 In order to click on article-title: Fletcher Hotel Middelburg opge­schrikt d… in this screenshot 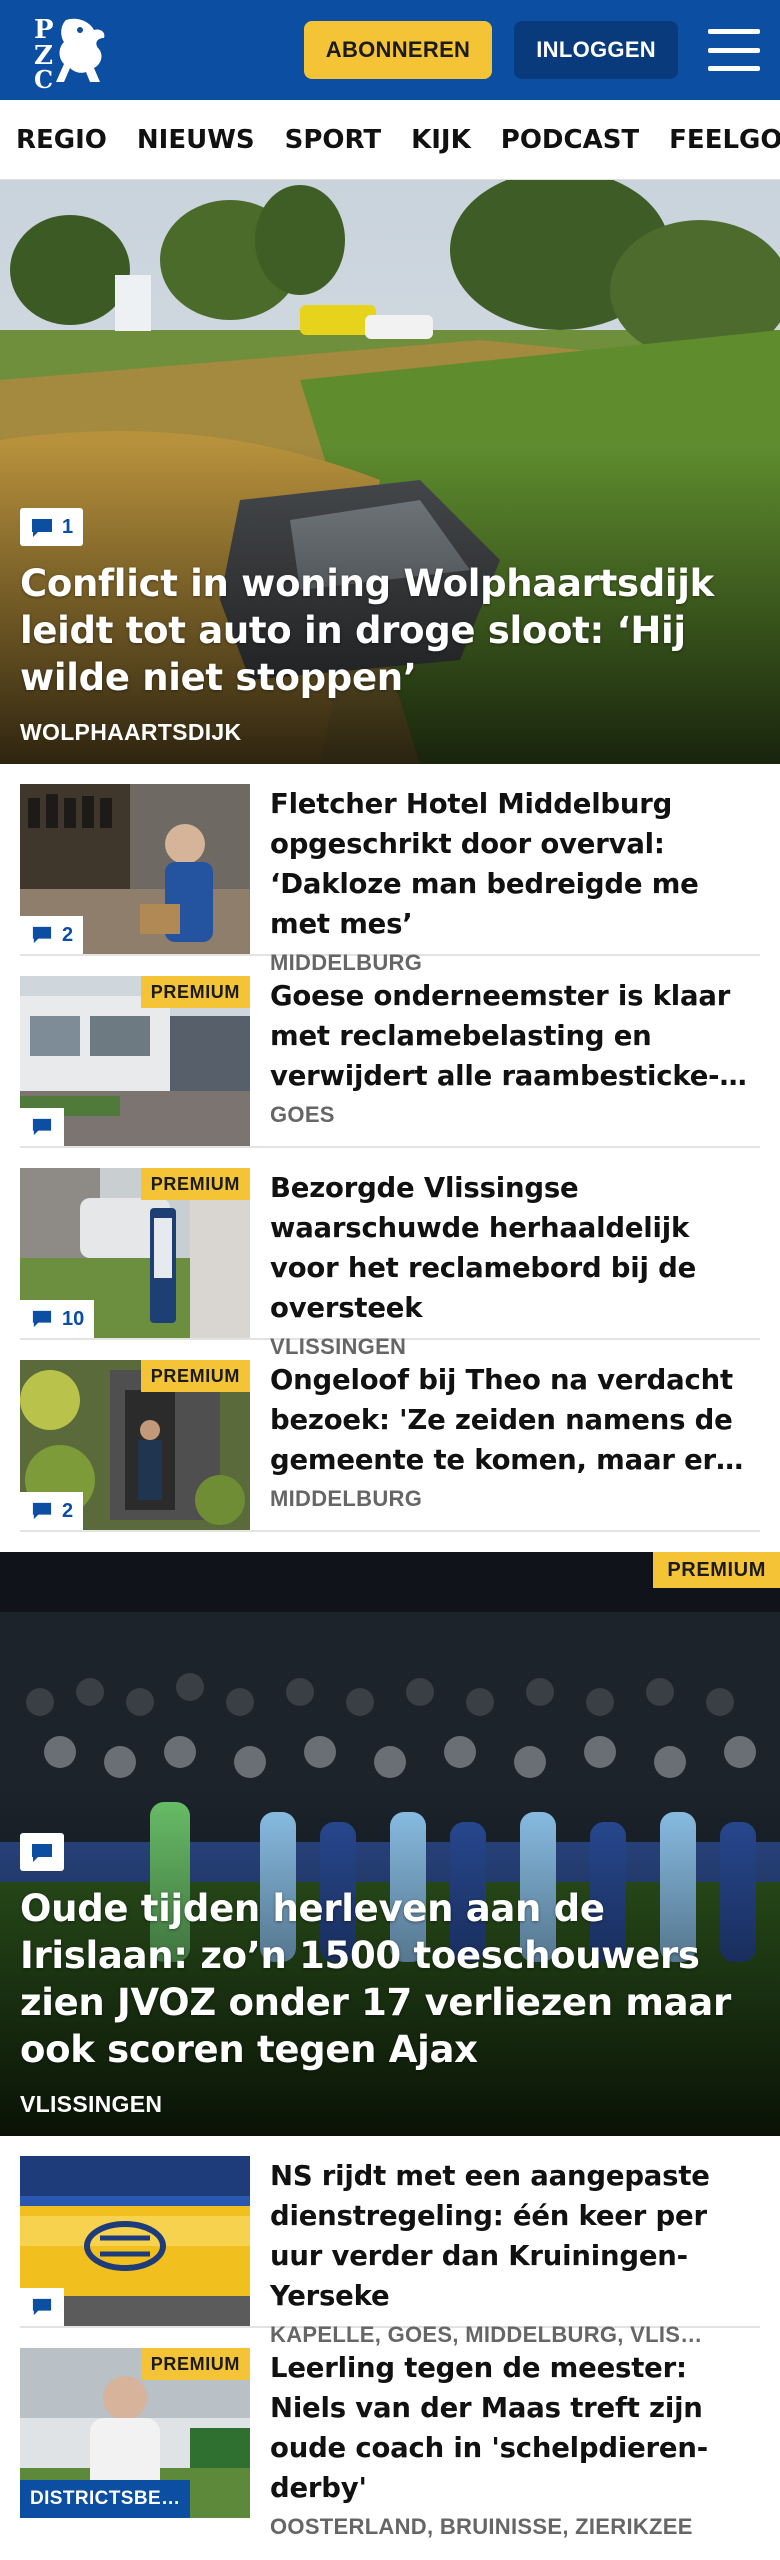, I will do `click(515, 864)`.